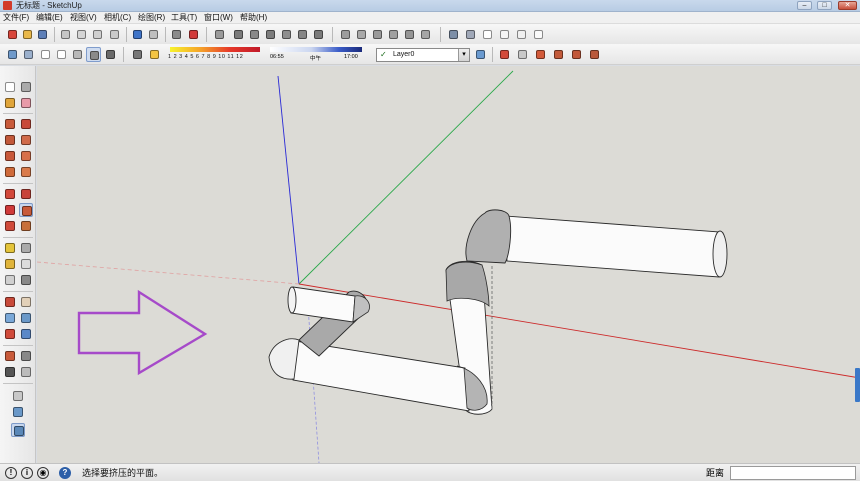 The width and height of the screenshot is (860, 481). I want to click on paint-bucket-tool, so click(10, 103).